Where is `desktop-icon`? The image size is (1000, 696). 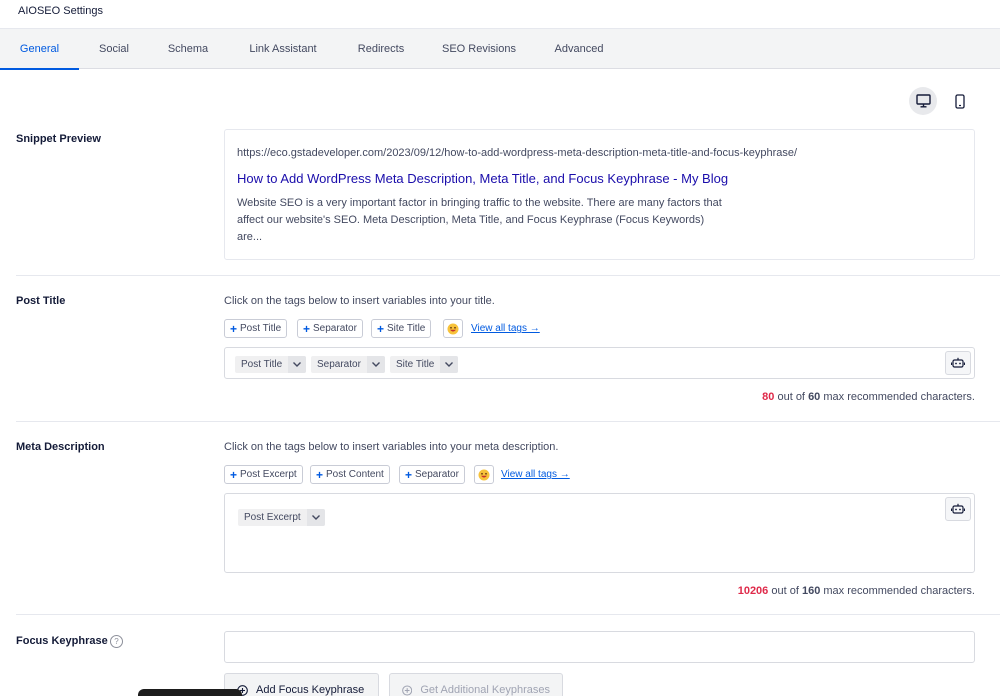 desktop-icon is located at coordinates (923, 101).